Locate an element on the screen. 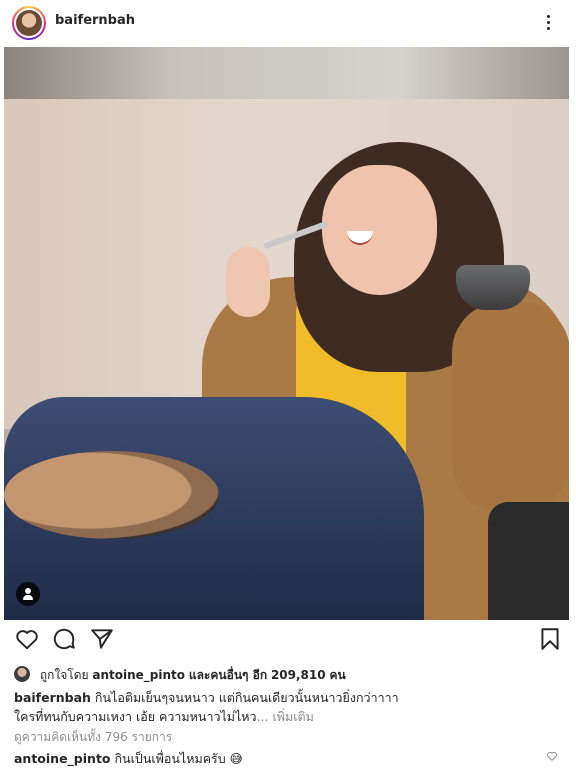  caption-more-link: ... เพิ่มเติม is located at coordinates (285, 716).